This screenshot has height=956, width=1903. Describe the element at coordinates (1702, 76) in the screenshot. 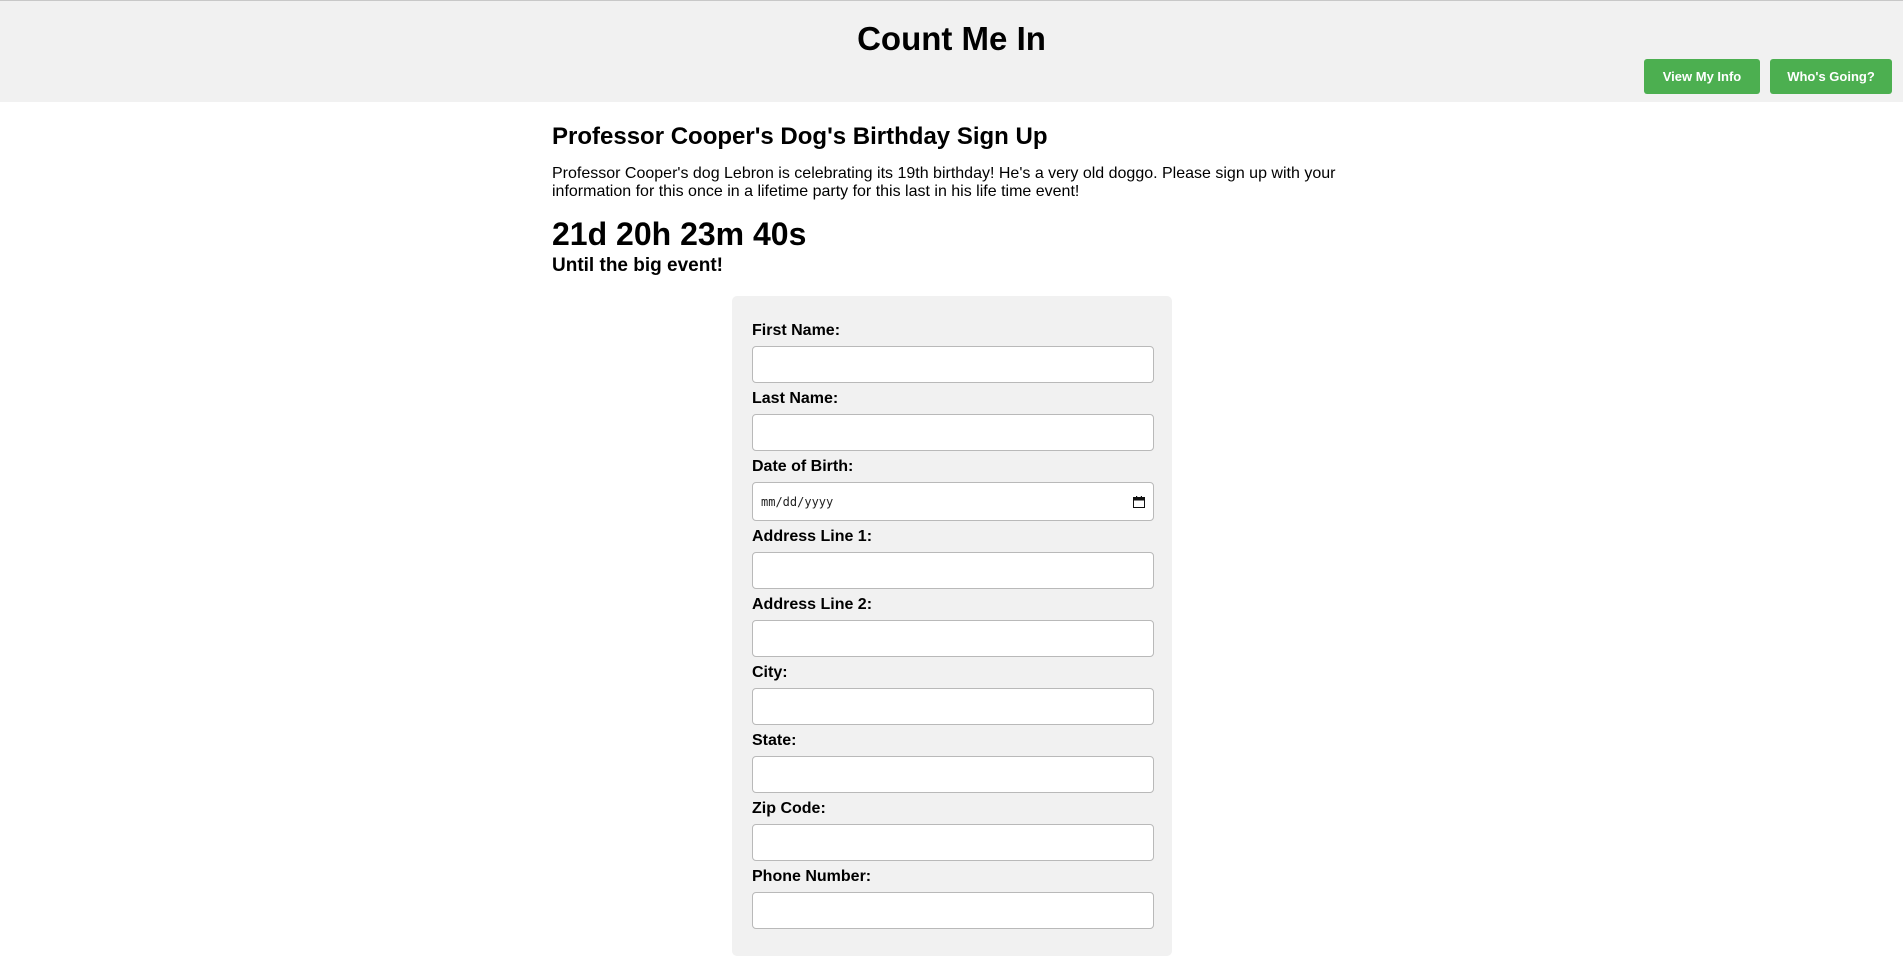

I see `view-my-info-button: View My Info` at that location.